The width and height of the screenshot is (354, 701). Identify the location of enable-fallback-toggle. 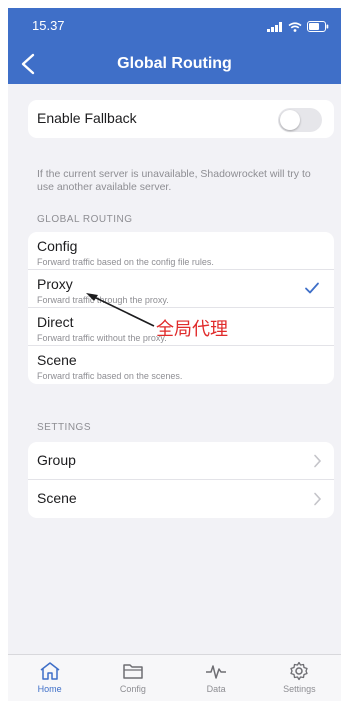
(300, 120).